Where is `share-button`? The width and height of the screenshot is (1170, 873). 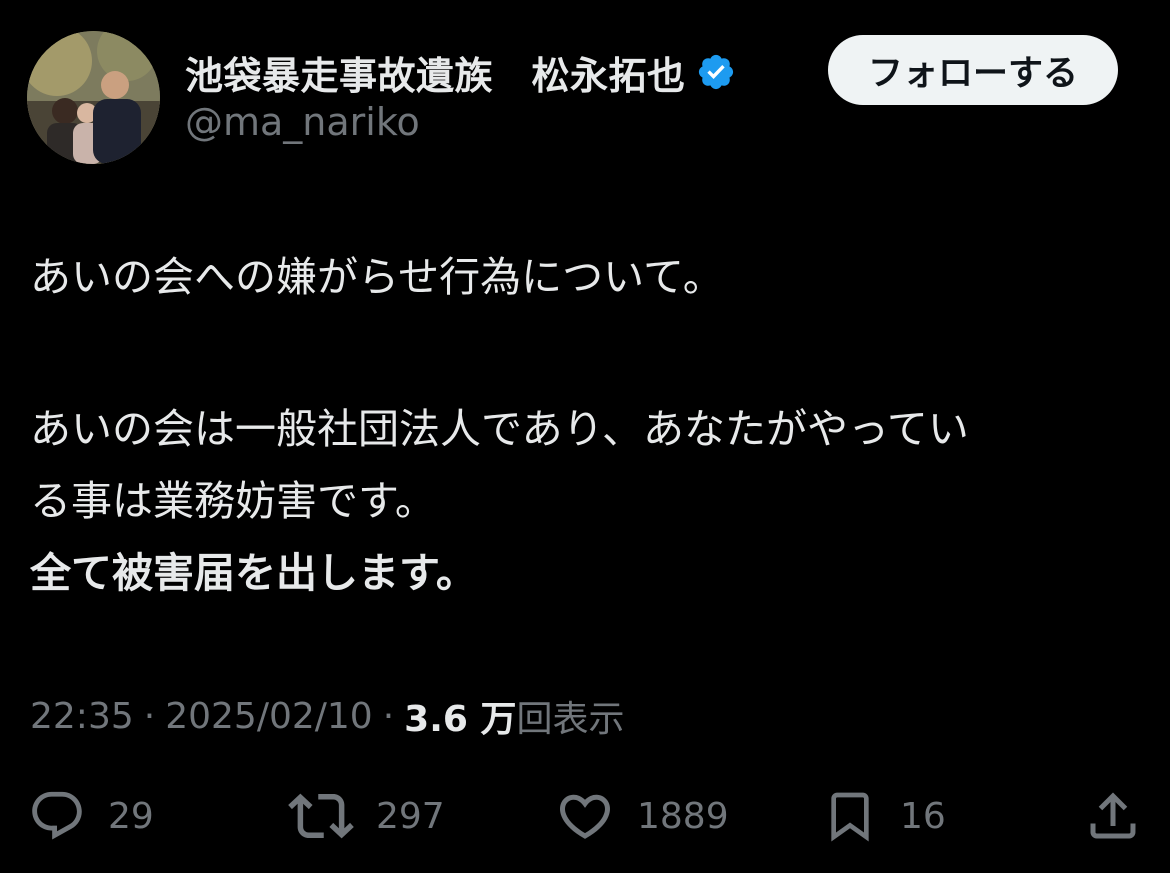
share-button is located at coordinates (1113, 816).